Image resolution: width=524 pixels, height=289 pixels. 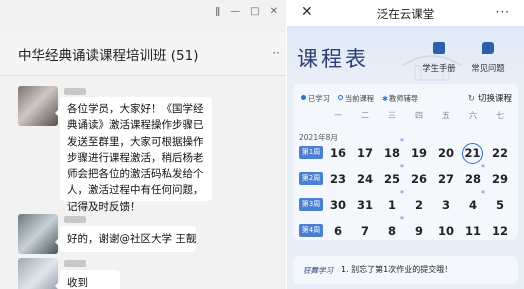 I want to click on day-number: 12, so click(x=499, y=231).